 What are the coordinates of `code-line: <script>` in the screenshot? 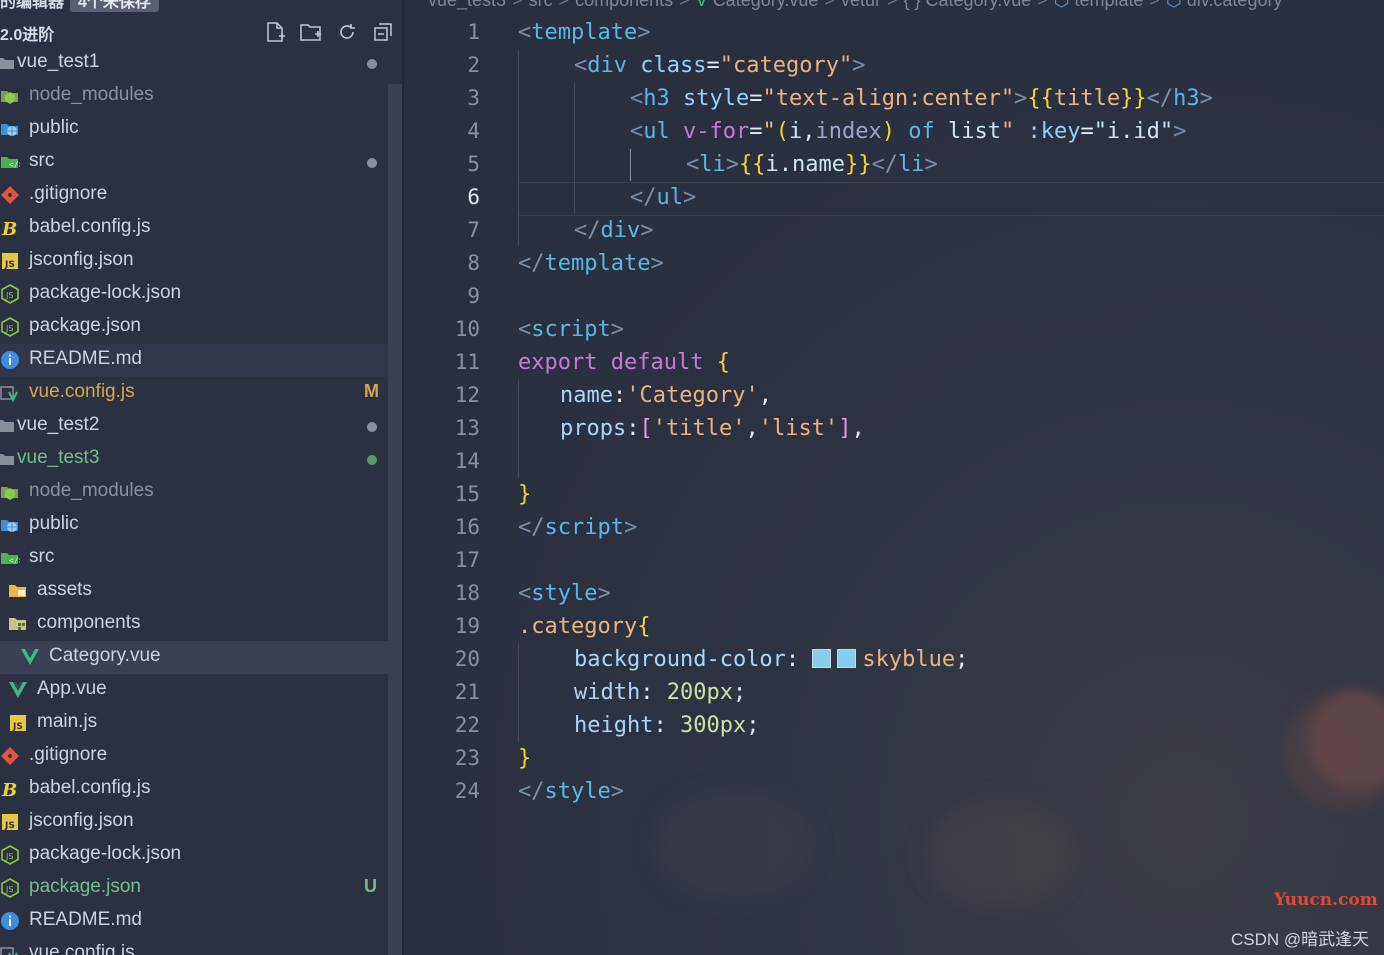 It's located at (894, 329).